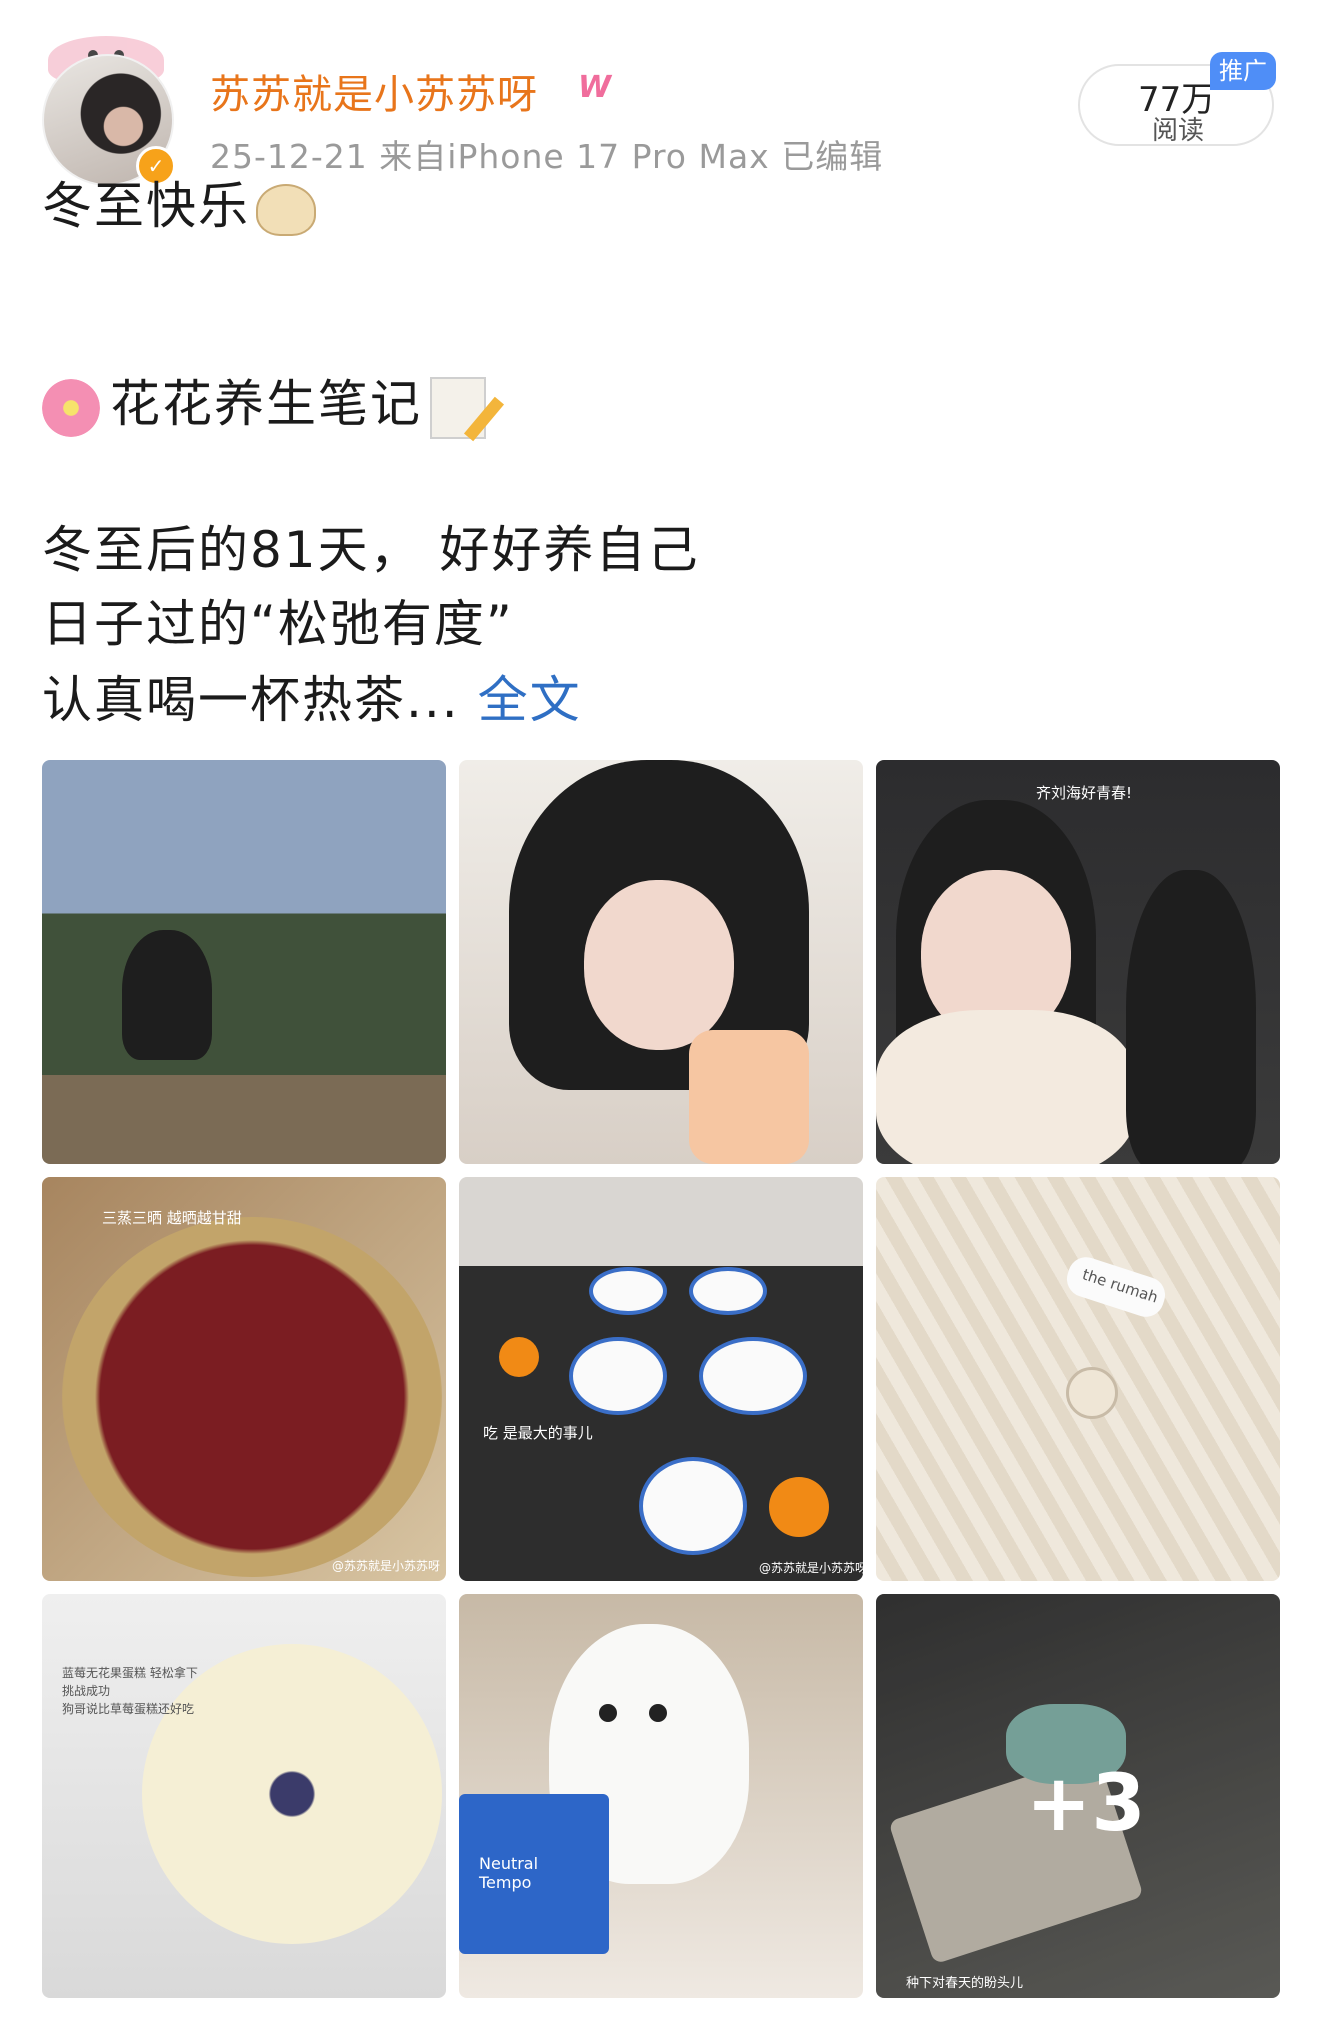 Image resolution: width=1320 pixels, height=2024 pixels. I want to click on driver, so click(1191, 1017).